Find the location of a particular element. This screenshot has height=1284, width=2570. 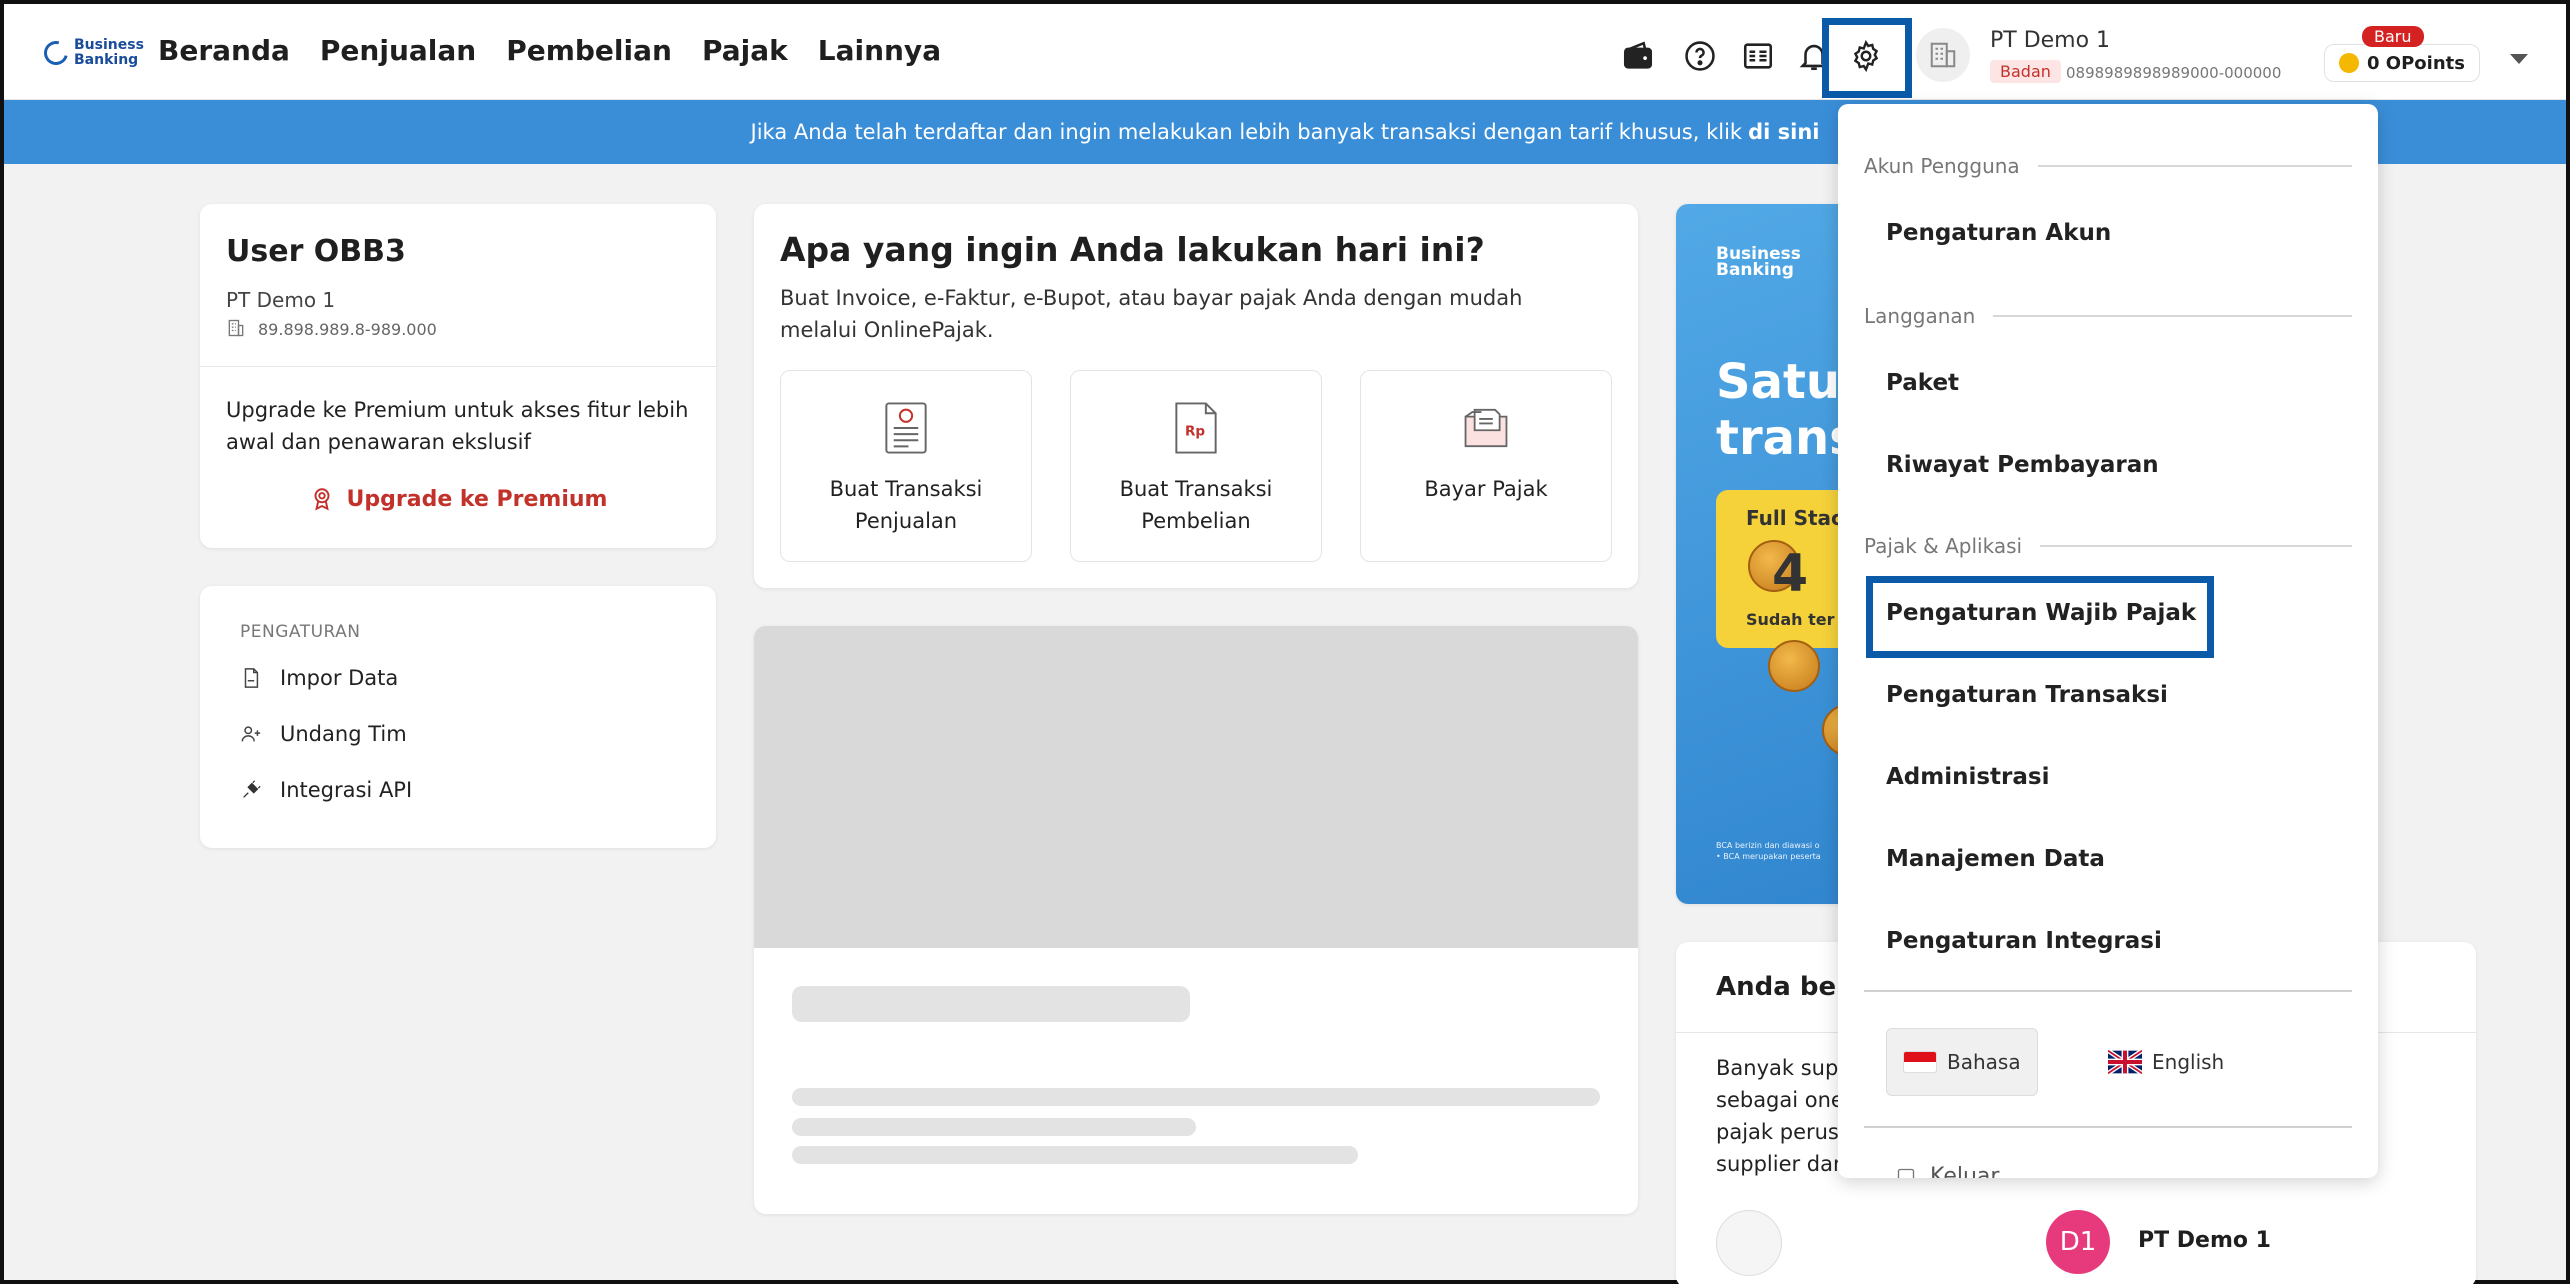

chevron-down-icon is located at coordinates (2519, 59).